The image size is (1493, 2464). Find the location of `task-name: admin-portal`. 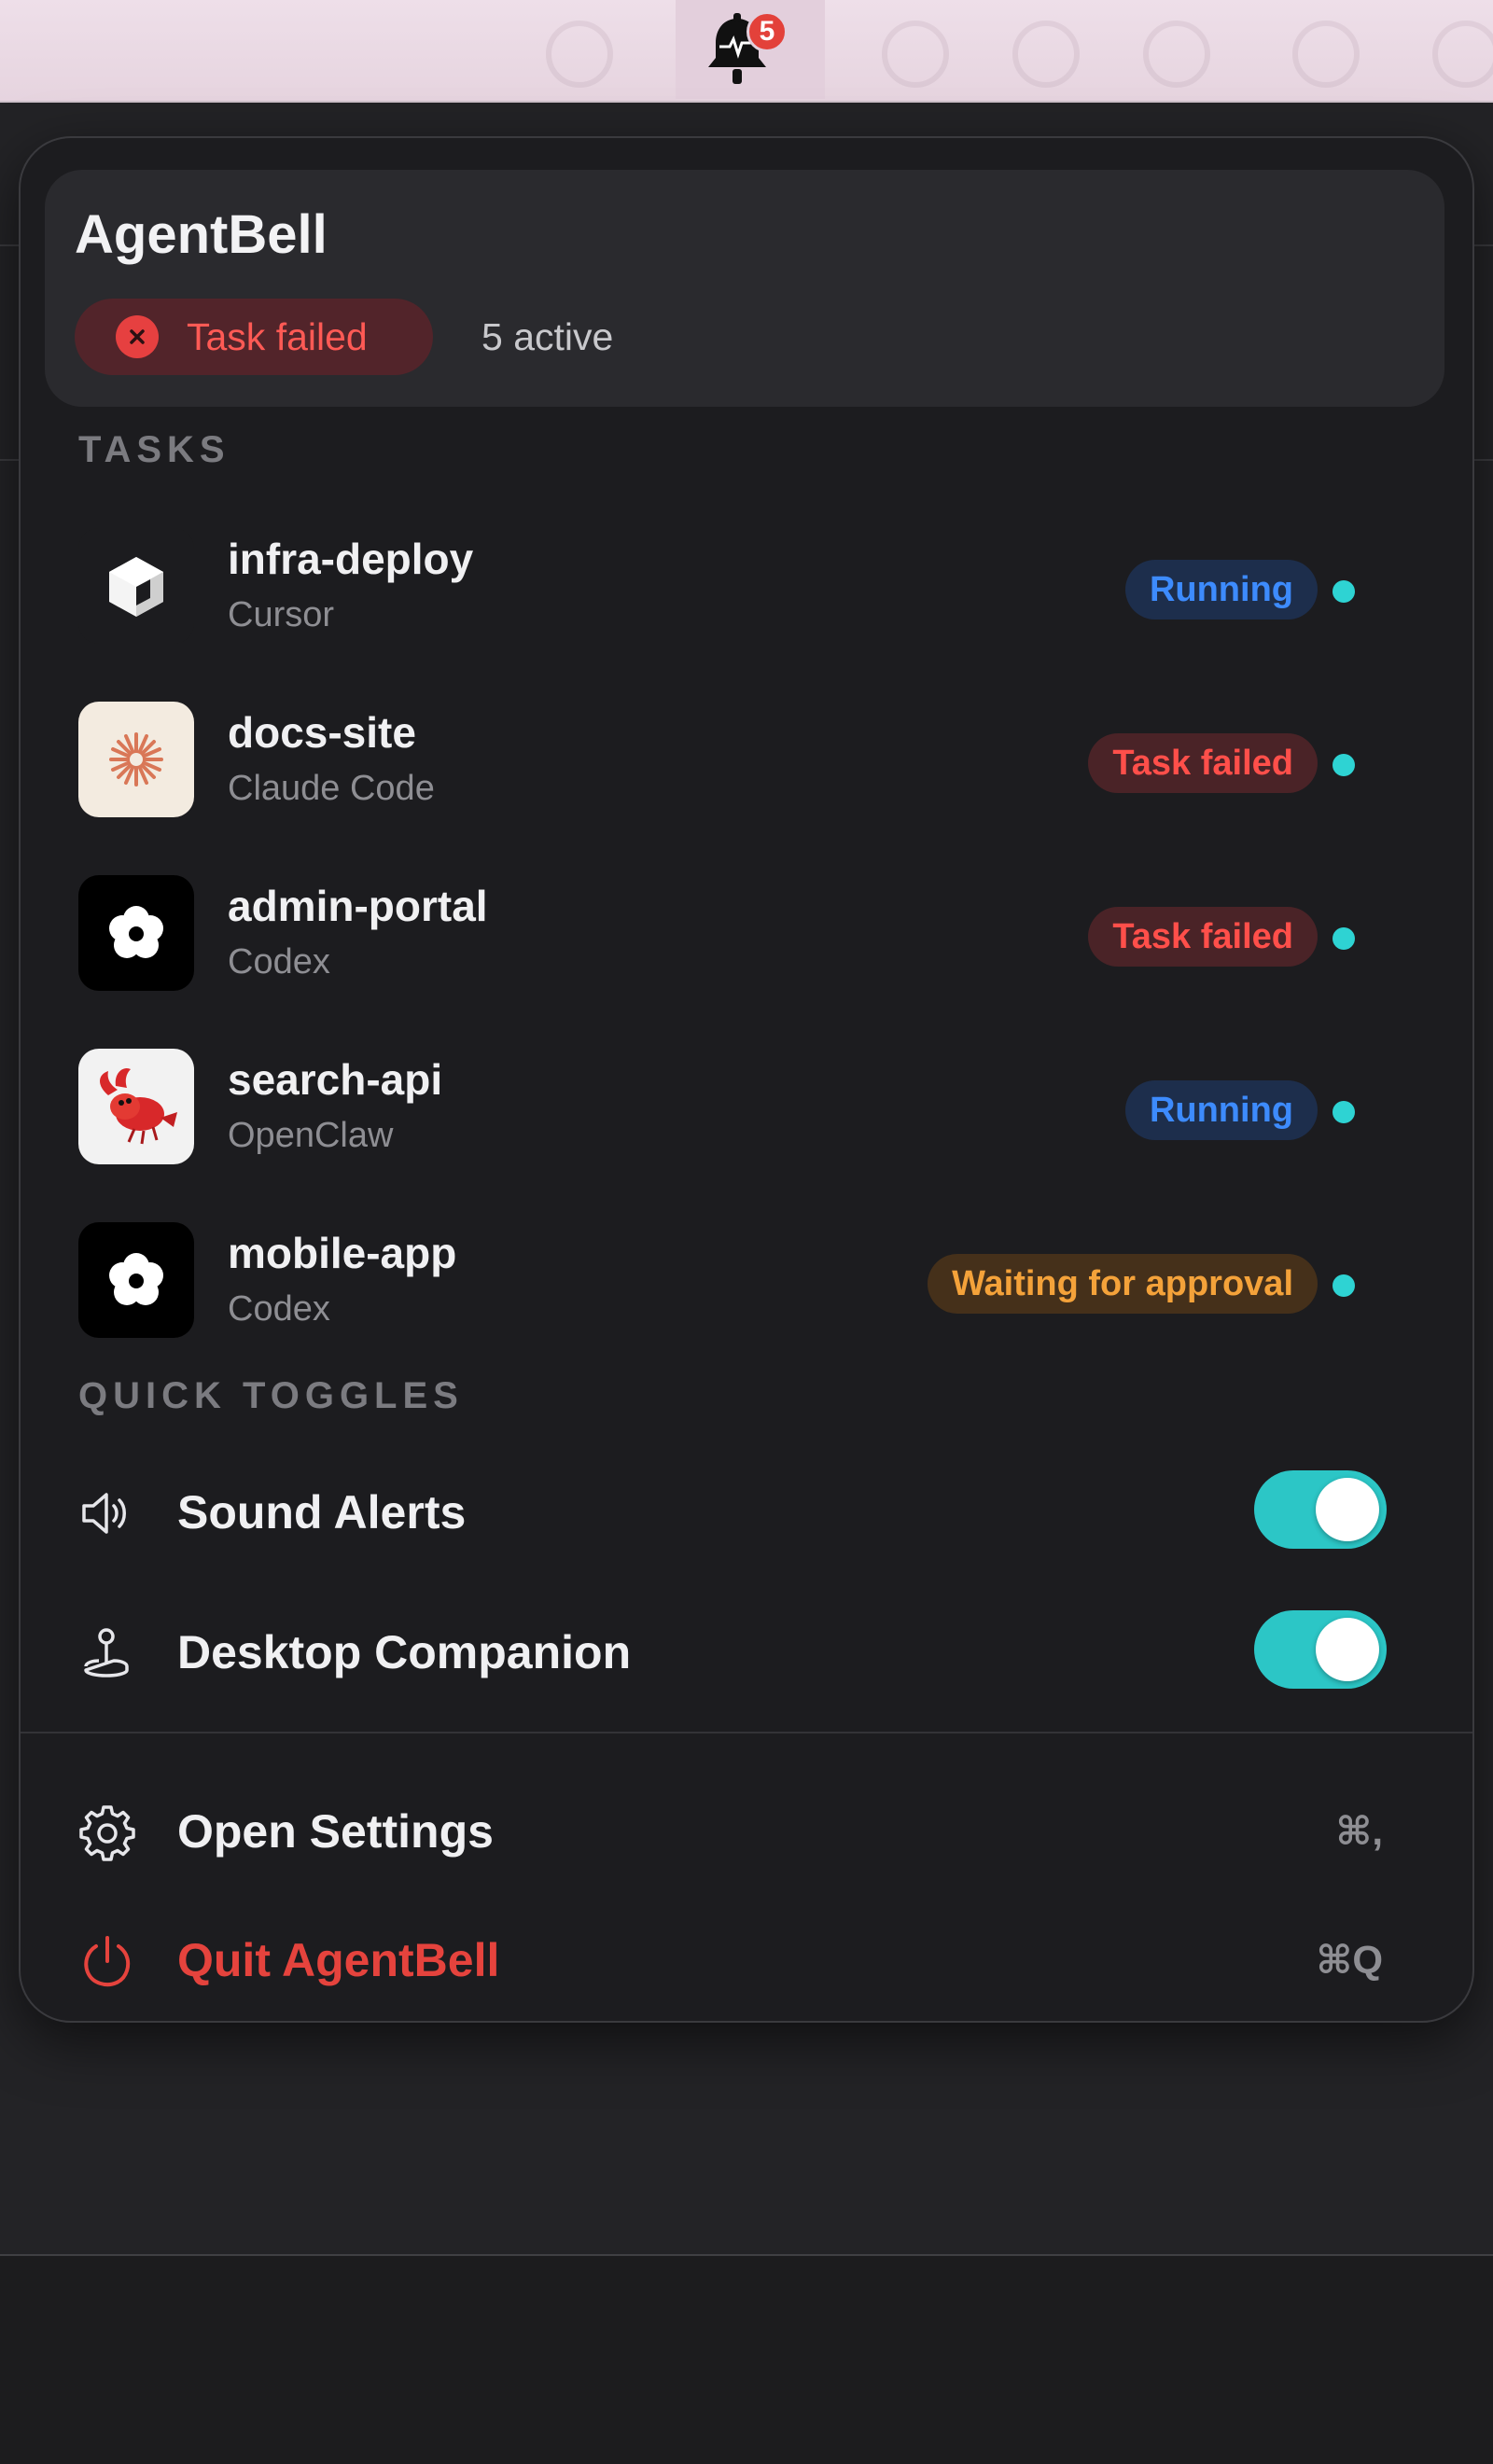

task-name: admin-portal is located at coordinates (358, 906).